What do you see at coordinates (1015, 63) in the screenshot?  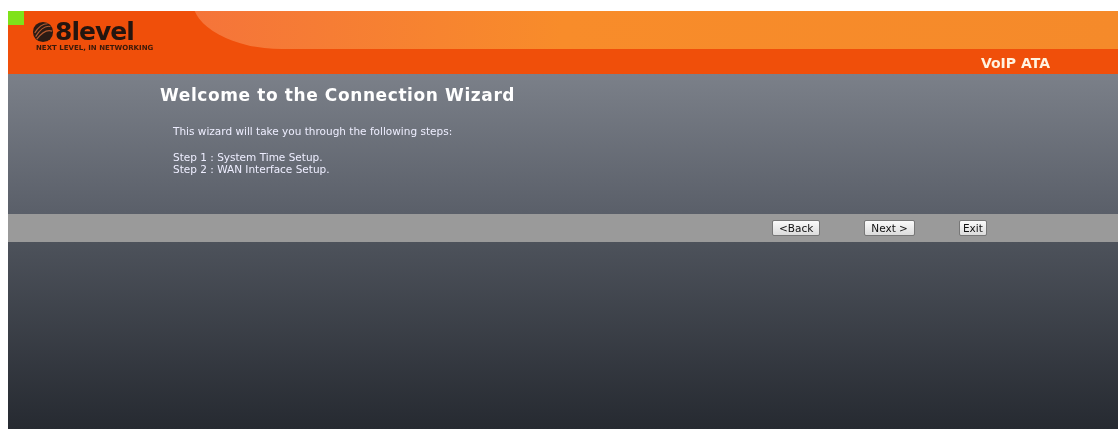 I see `product-name: VoIP ATA` at bounding box center [1015, 63].